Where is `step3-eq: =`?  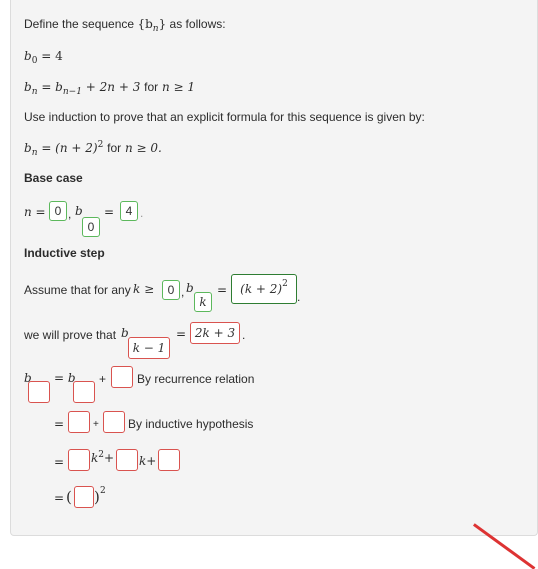
step3-eq: = is located at coordinates (59, 462).